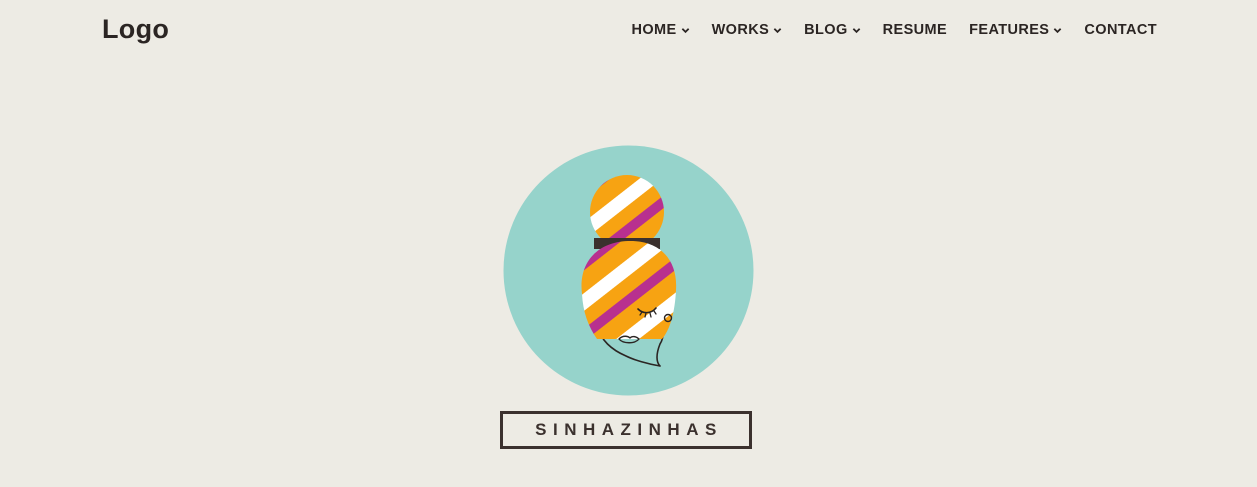  I want to click on nav-item-home: HOME, so click(660, 30).